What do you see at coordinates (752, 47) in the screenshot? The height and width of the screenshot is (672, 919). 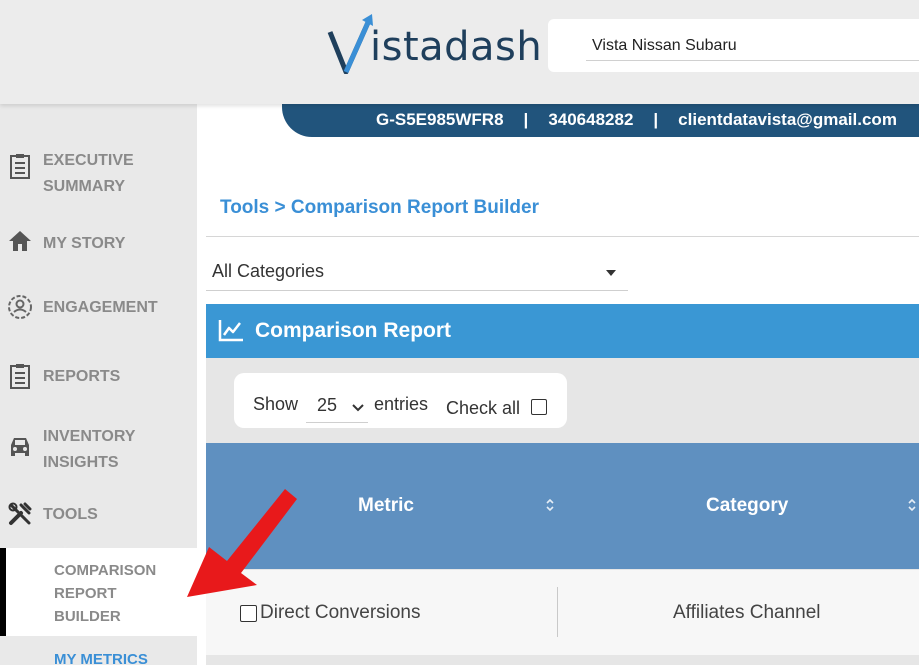 I see `dealer-select: Vista Nissan Subaru` at bounding box center [752, 47].